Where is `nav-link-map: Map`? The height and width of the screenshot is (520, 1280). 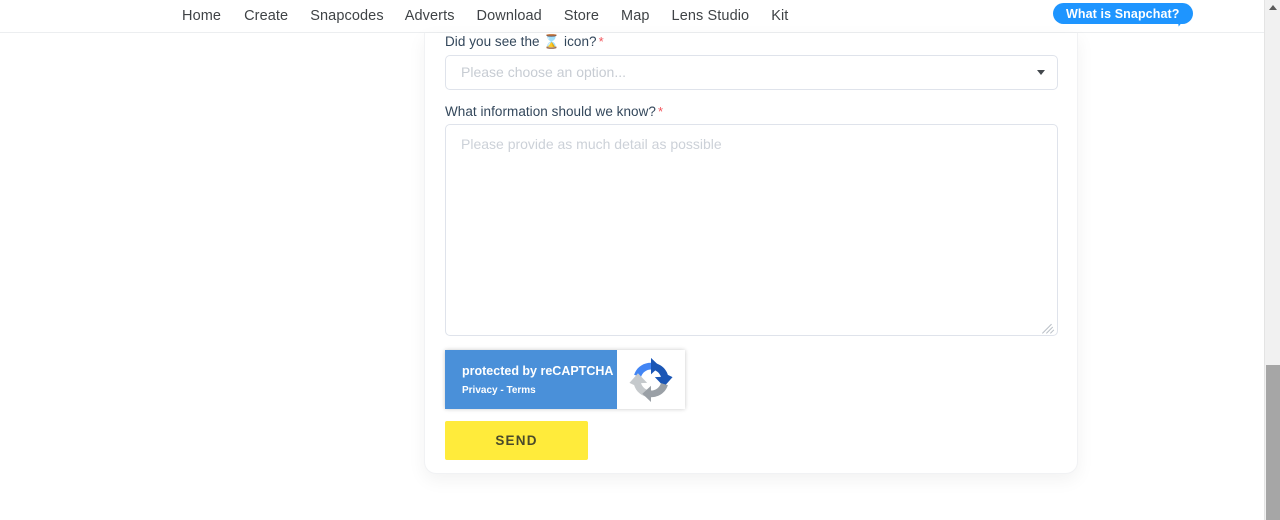
nav-link-map: Map is located at coordinates (646, 16).